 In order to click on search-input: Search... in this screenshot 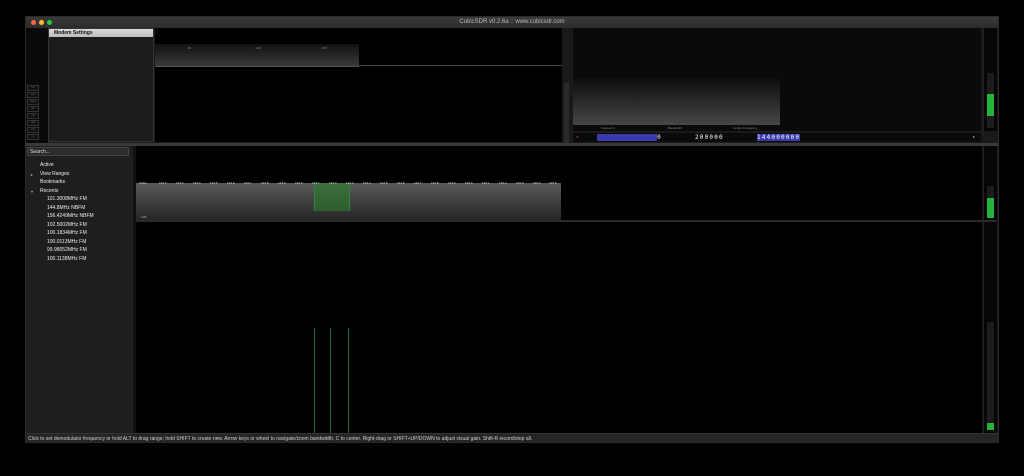, I will do `click(78, 151)`.